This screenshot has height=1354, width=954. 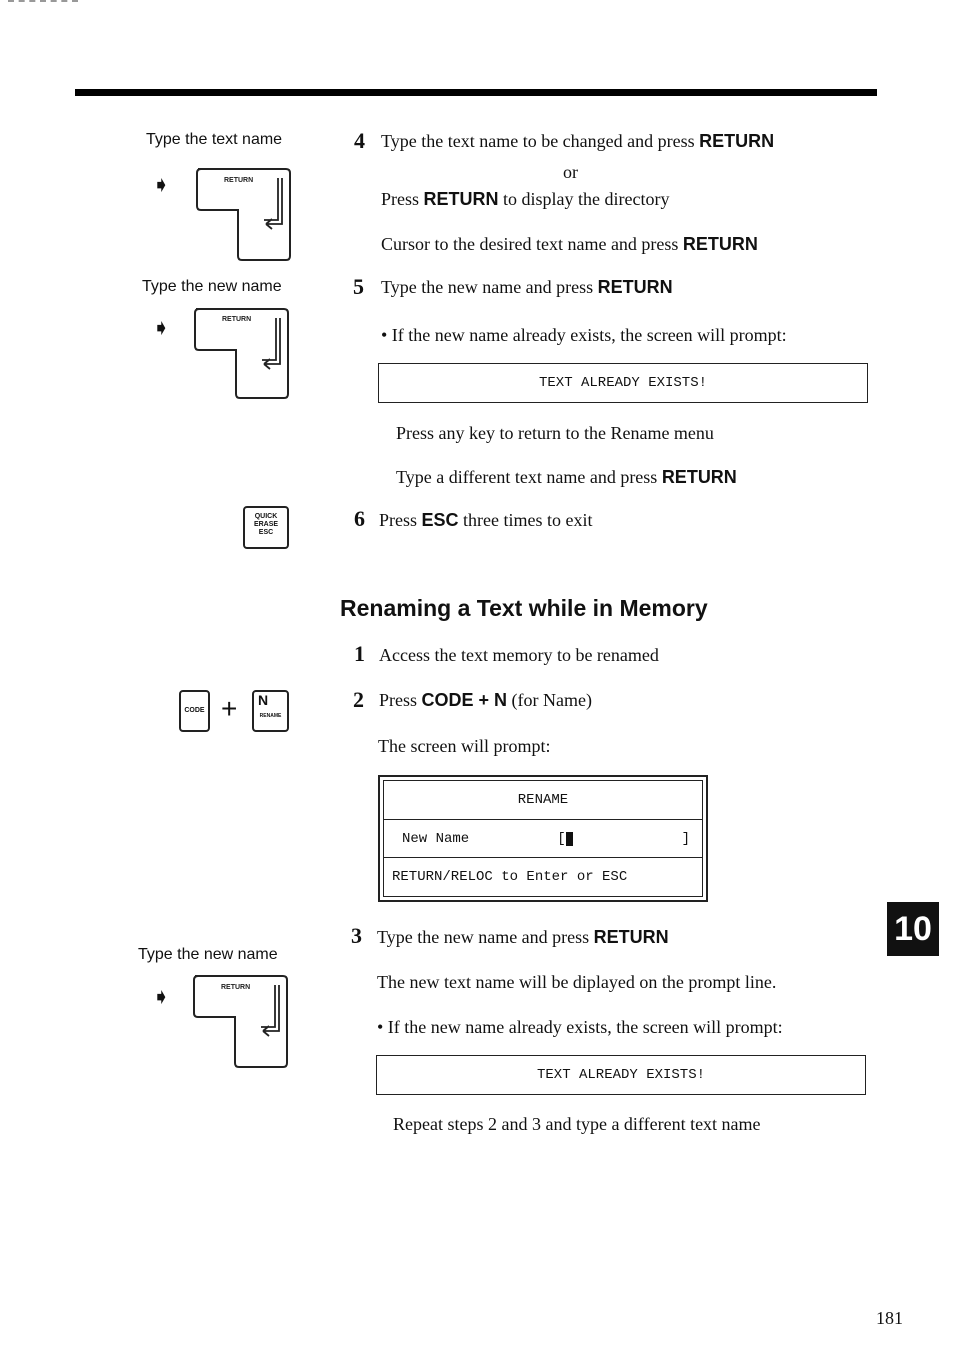 I want to click on step-6-text: Press ESC three times to exit, so click(x=486, y=520).